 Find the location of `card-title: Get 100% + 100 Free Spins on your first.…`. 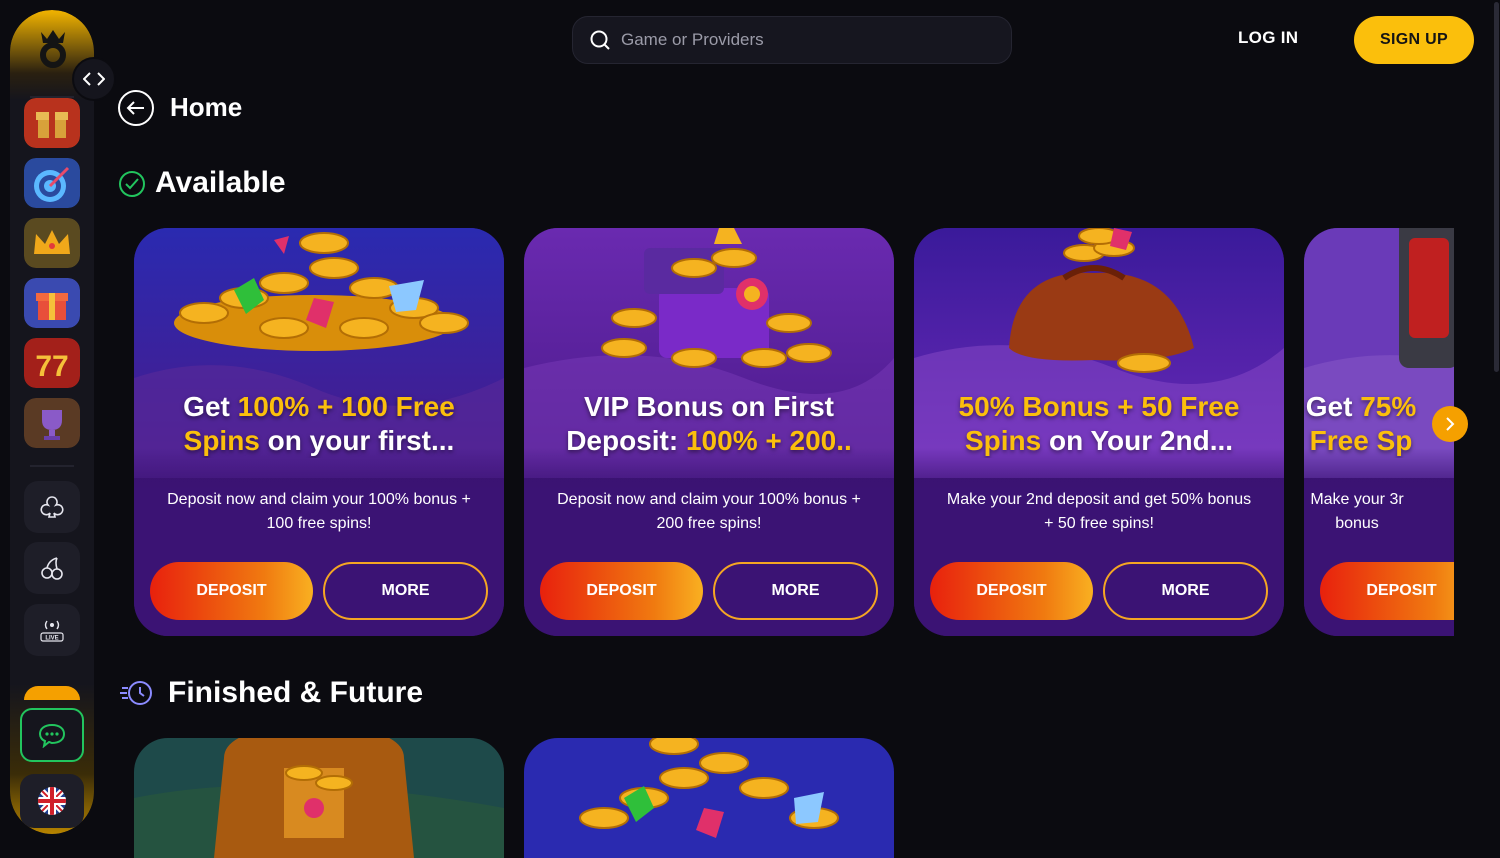

card-title: Get 100% + 100 Free Spins on your first.… is located at coordinates (319, 423).